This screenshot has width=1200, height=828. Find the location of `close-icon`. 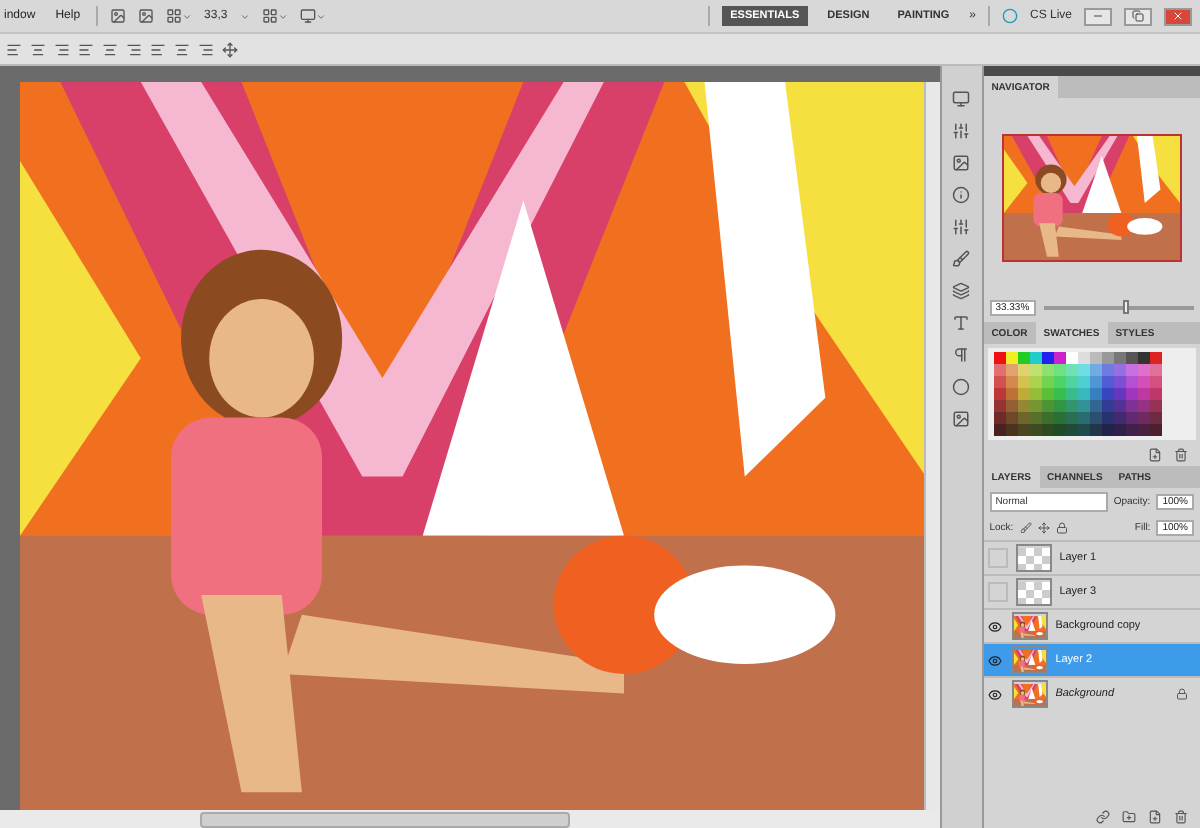

close-icon is located at coordinates (1178, 16).